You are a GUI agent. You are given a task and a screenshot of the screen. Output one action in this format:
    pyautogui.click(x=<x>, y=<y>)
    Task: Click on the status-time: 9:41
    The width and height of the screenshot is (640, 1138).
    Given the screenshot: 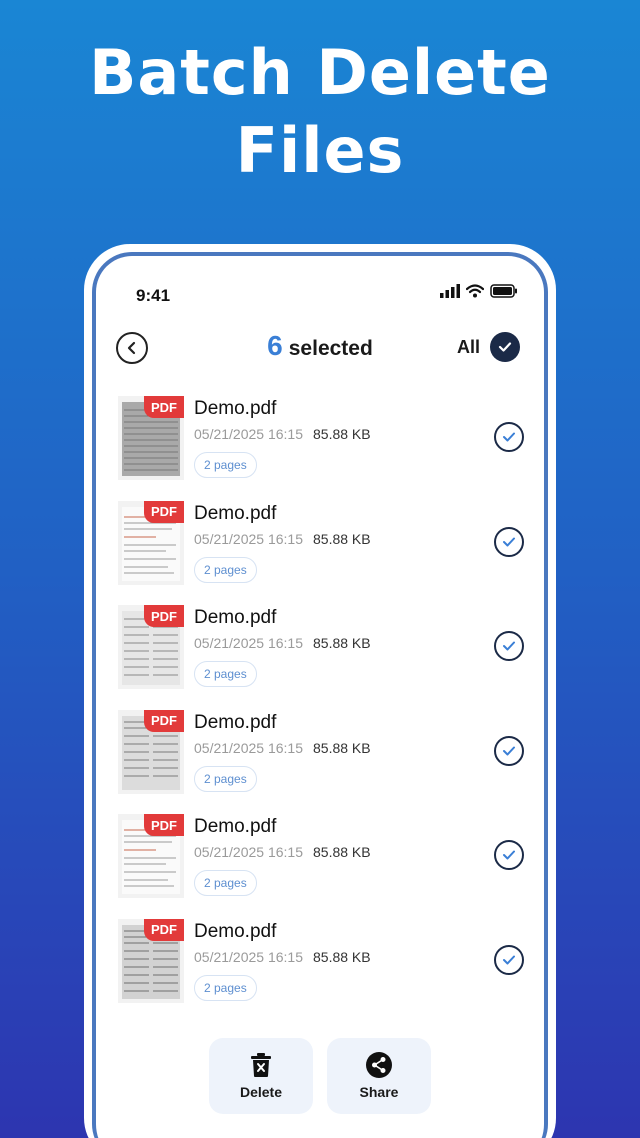 What is the action you would take?
    pyautogui.click(x=153, y=295)
    